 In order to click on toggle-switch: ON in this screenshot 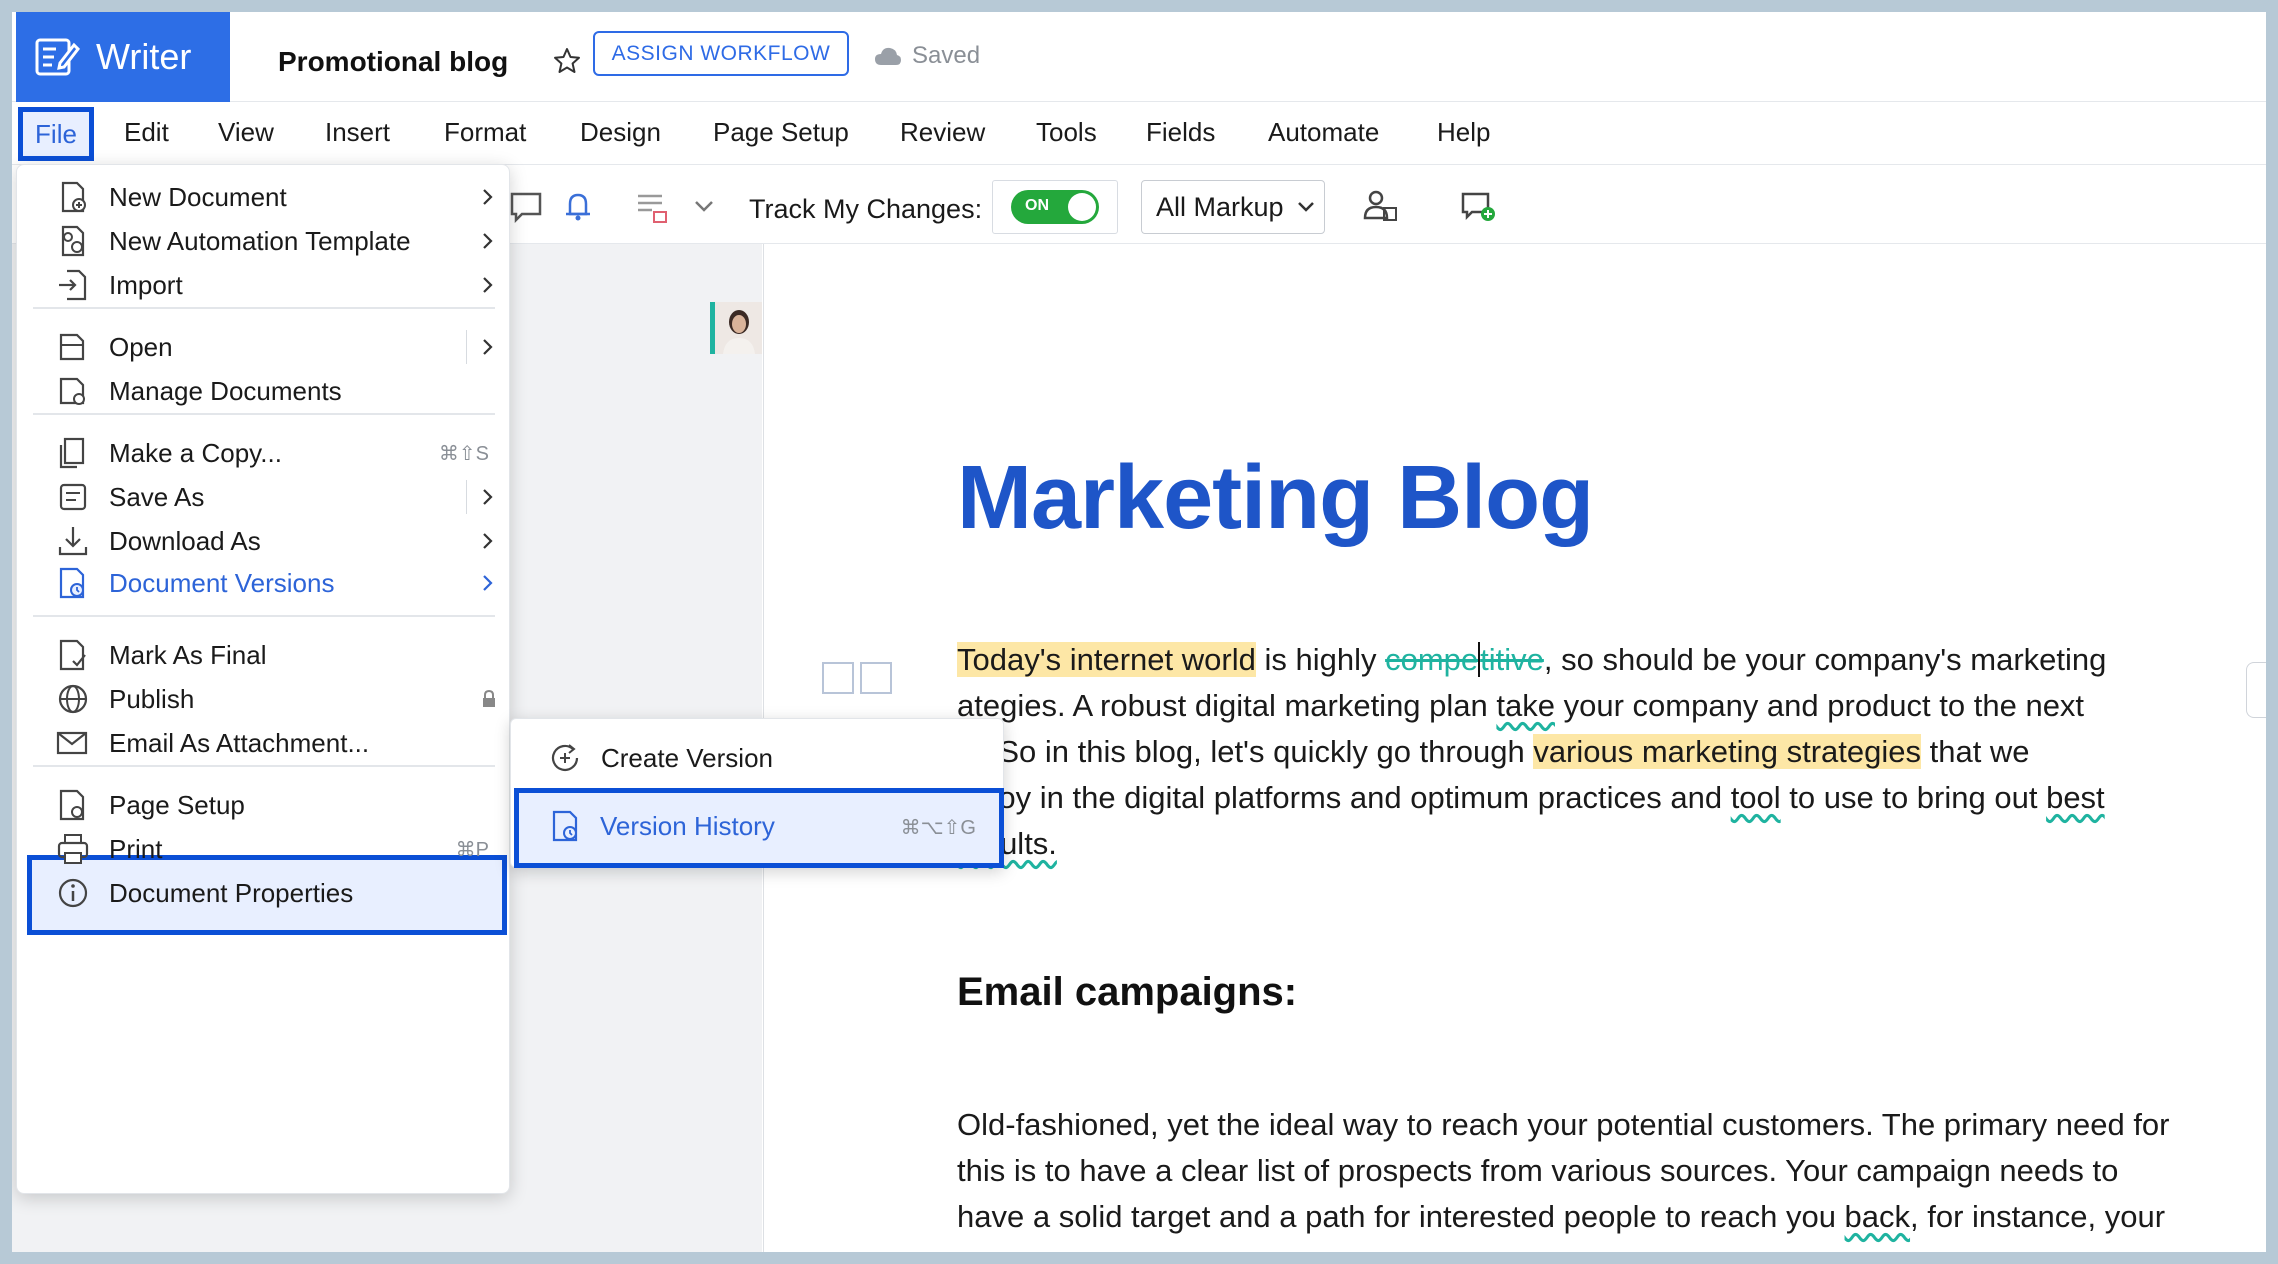, I will do `click(1055, 207)`.